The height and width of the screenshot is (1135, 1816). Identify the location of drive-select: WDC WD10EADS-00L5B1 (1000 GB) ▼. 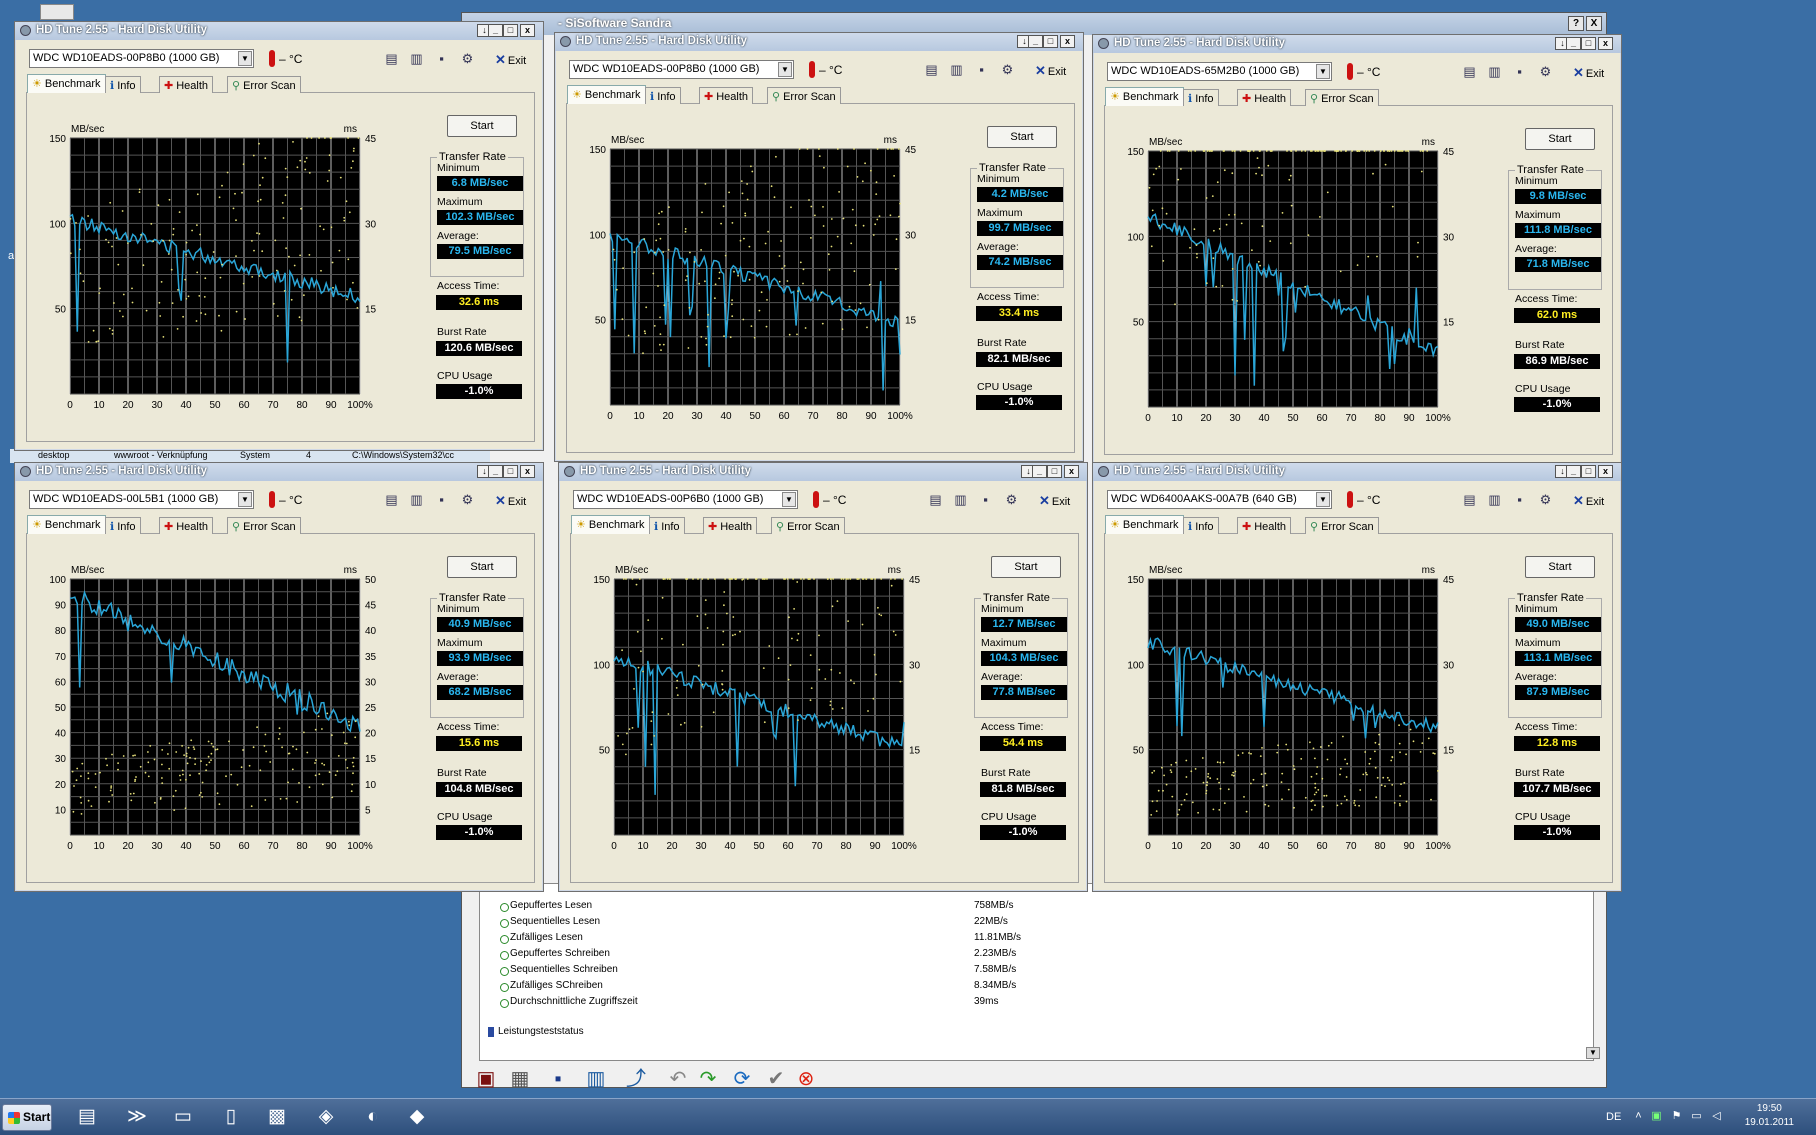
(141, 499).